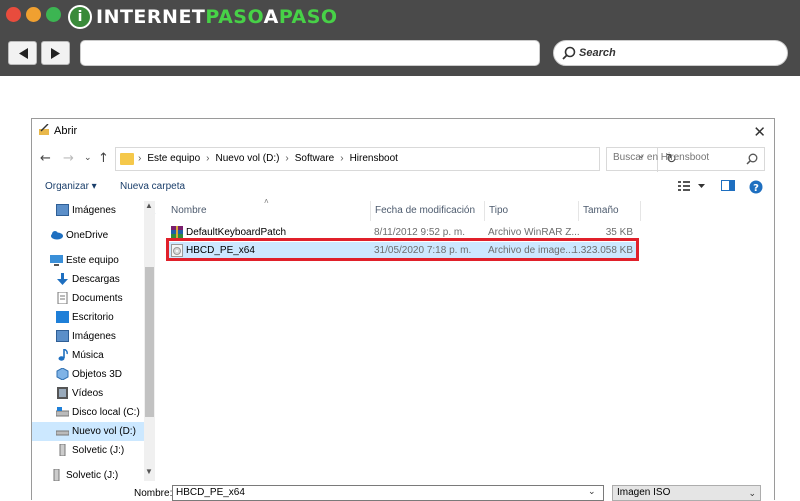 The height and width of the screenshot is (501, 800). Describe the element at coordinates (62, 298) in the screenshot. I see `document-icon` at that location.